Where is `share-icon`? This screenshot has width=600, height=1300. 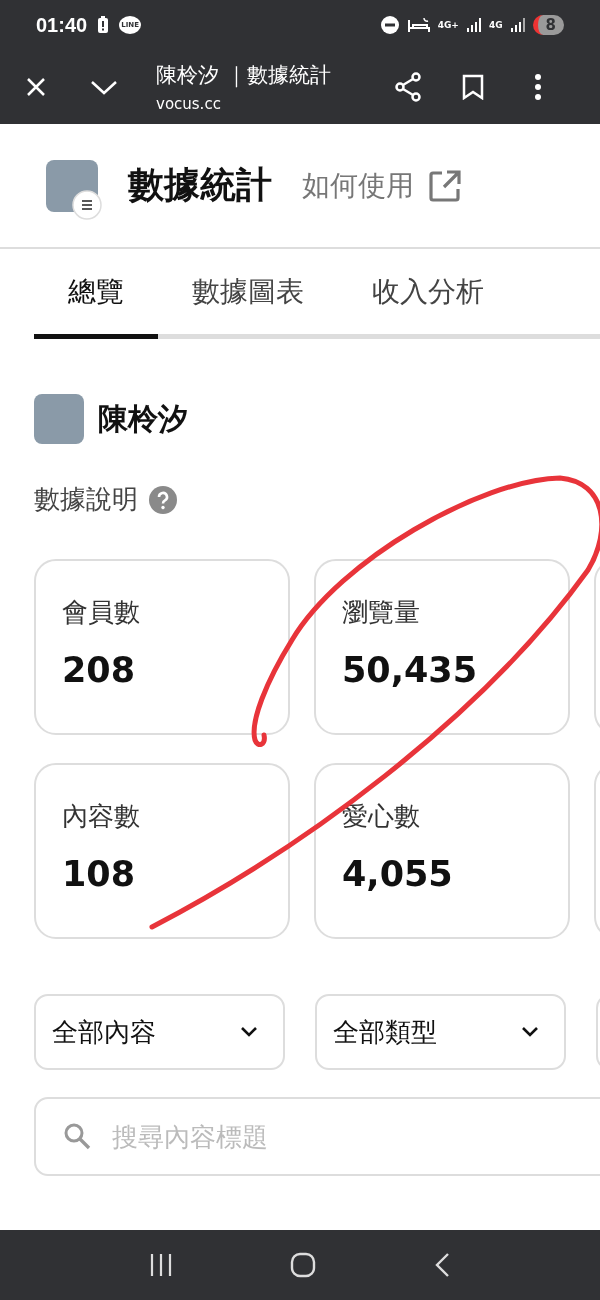
share-icon is located at coordinates (408, 87).